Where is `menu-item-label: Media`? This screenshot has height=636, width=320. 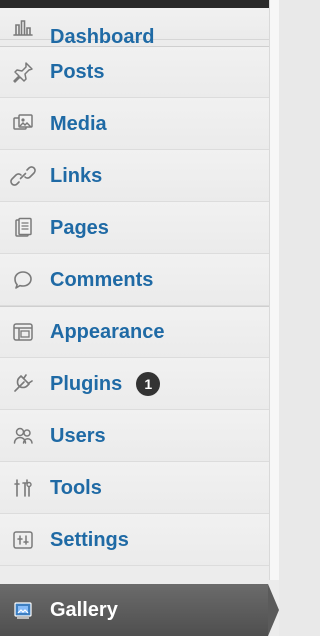 menu-item-label: Media is located at coordinates (78, 123).